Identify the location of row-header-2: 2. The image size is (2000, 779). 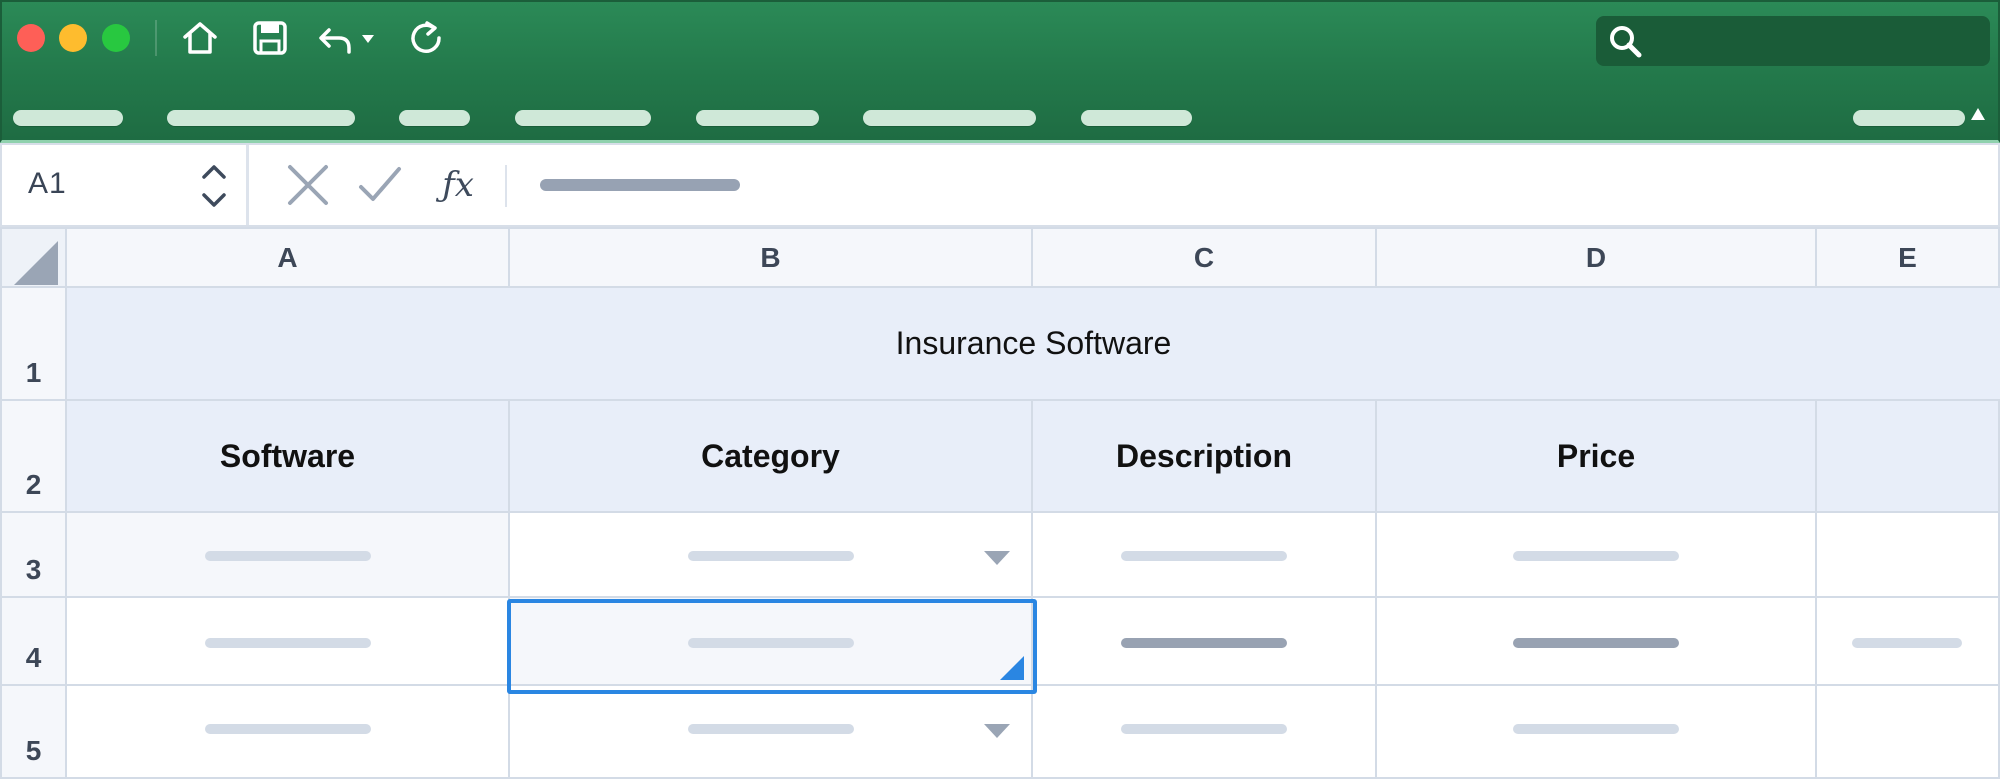
(33, 457).